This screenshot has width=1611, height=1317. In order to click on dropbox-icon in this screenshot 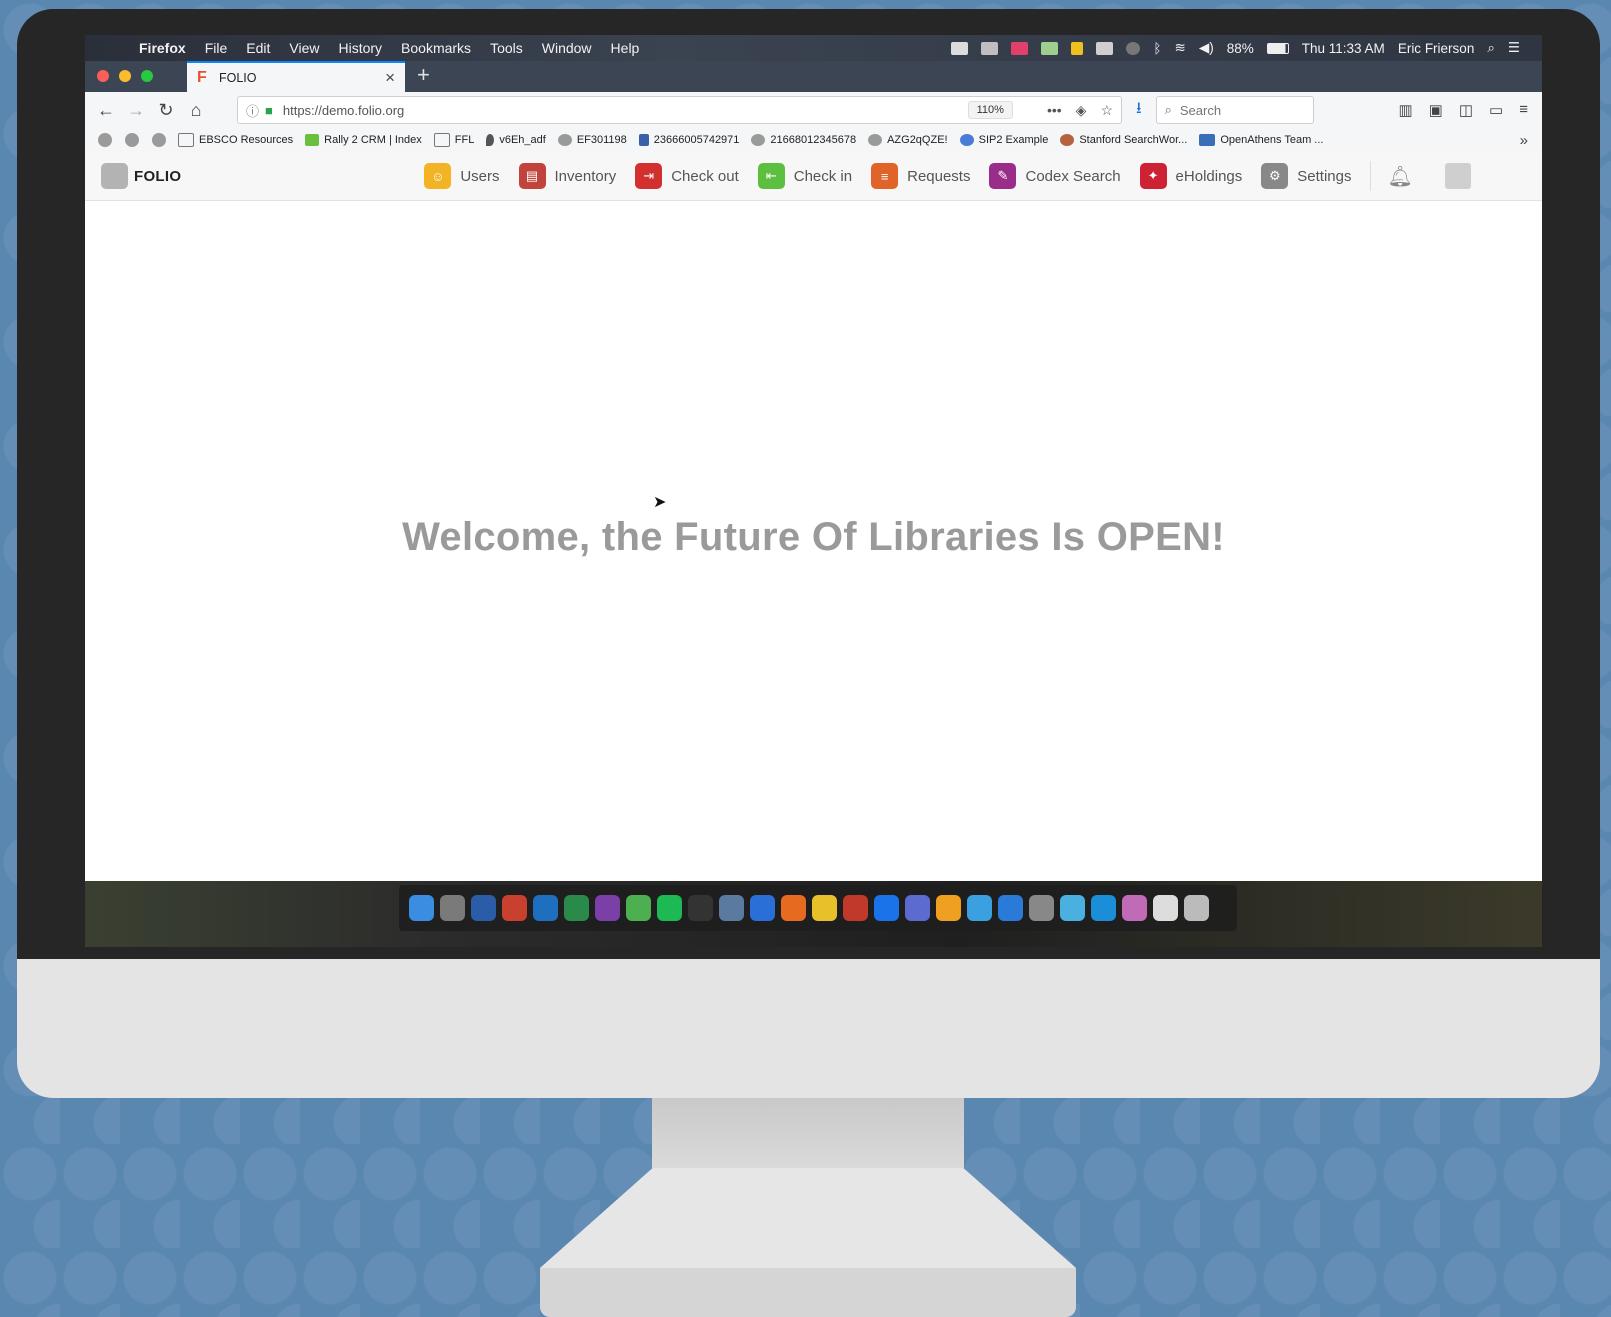, I will do `click(960, 48)`.